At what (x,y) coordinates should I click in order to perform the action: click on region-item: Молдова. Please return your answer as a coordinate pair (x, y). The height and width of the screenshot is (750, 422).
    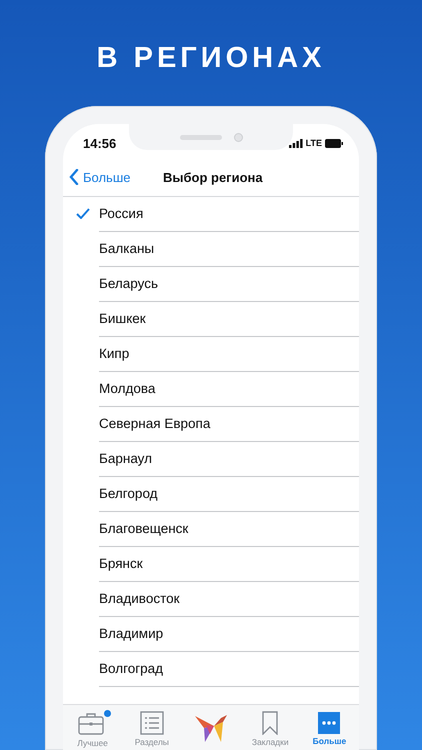
    Looking at the image, I should click on (211, 389).